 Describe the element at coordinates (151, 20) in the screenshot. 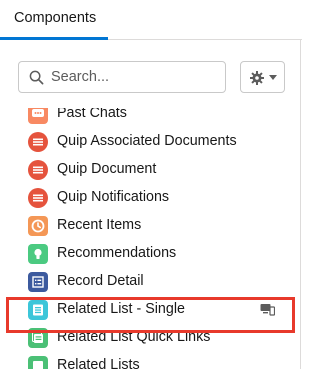

I see `tab-bar: Components` at that location.